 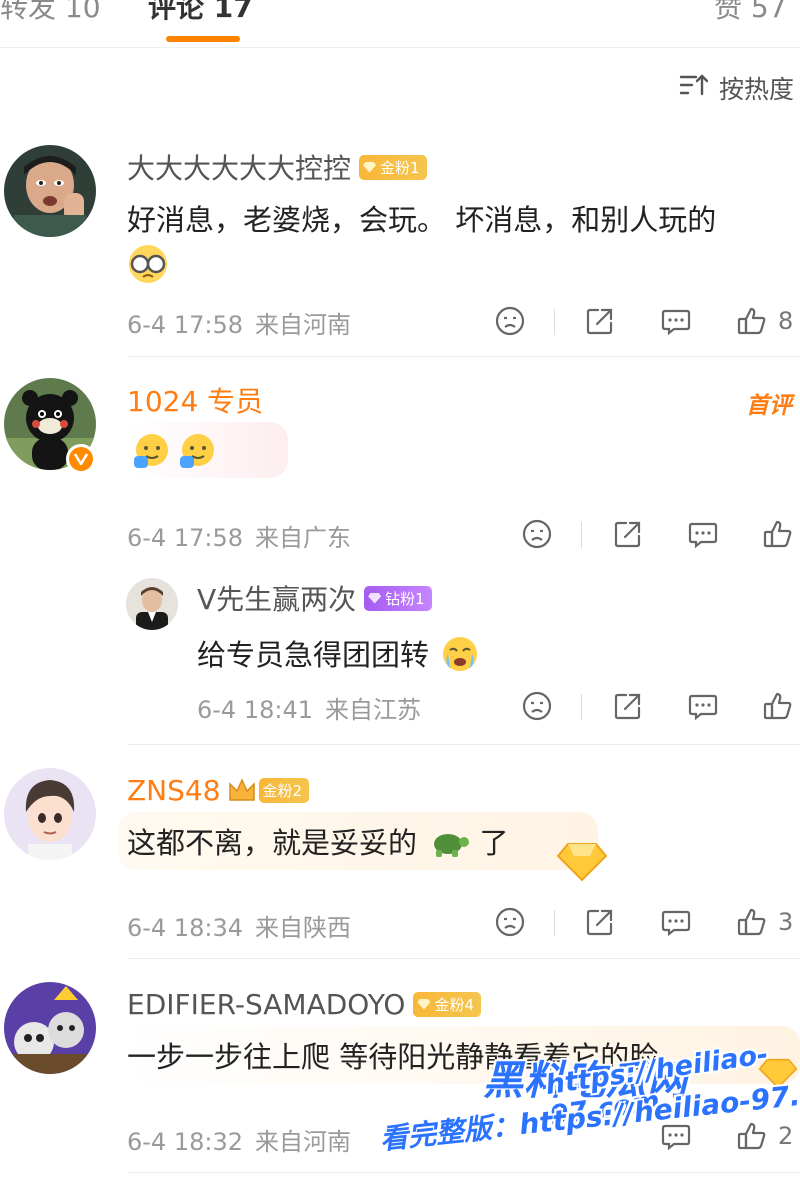 I want to click on sort-button: 按热度, so click(x=736, y=88).